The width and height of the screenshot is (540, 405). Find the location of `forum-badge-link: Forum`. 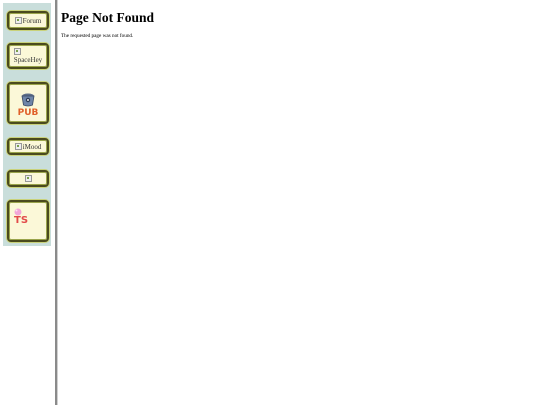

forum-badge-link: Forum is located at coordinates (28, 20).